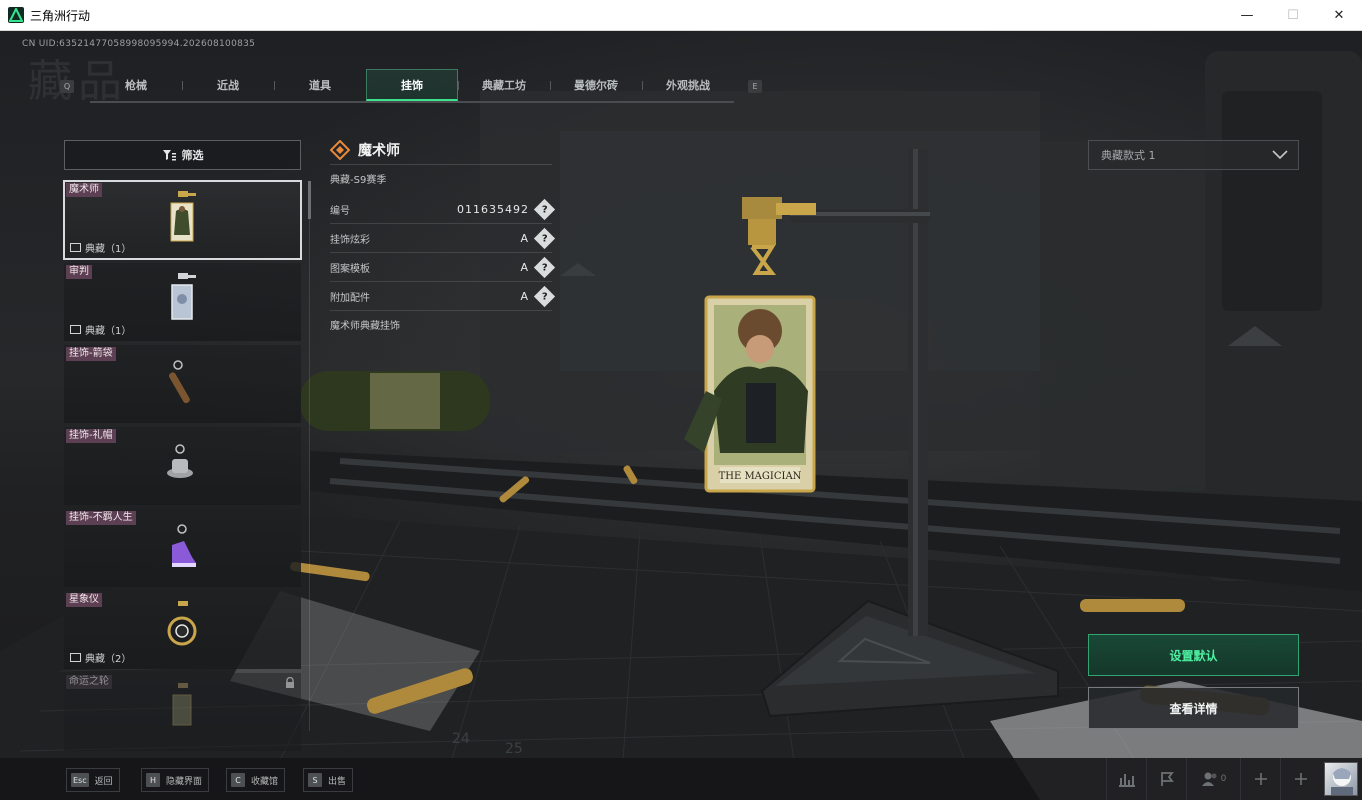 This screenshot has width=1362, height=800. Describe the element at coordinates (443, 209) in the screenshot. I see `prop-serial-number: 编号 011635492 ?` at that location.